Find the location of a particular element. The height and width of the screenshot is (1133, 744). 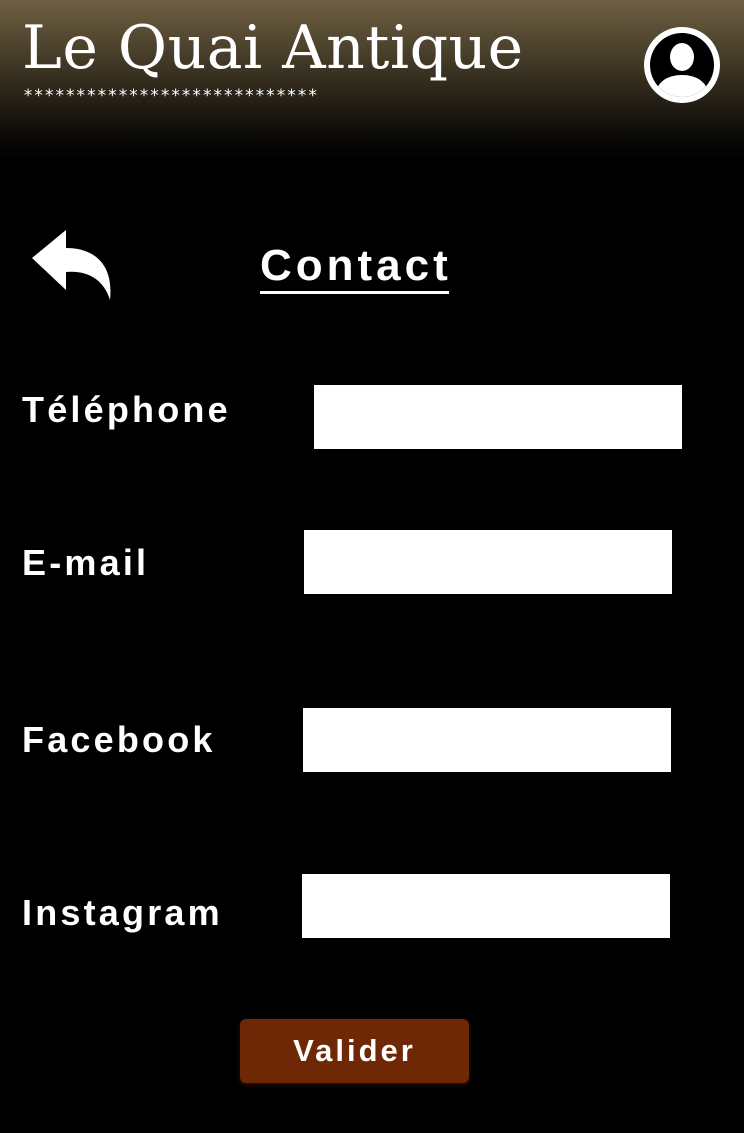

email-label: E-mail is located at coordinates (86, 562).